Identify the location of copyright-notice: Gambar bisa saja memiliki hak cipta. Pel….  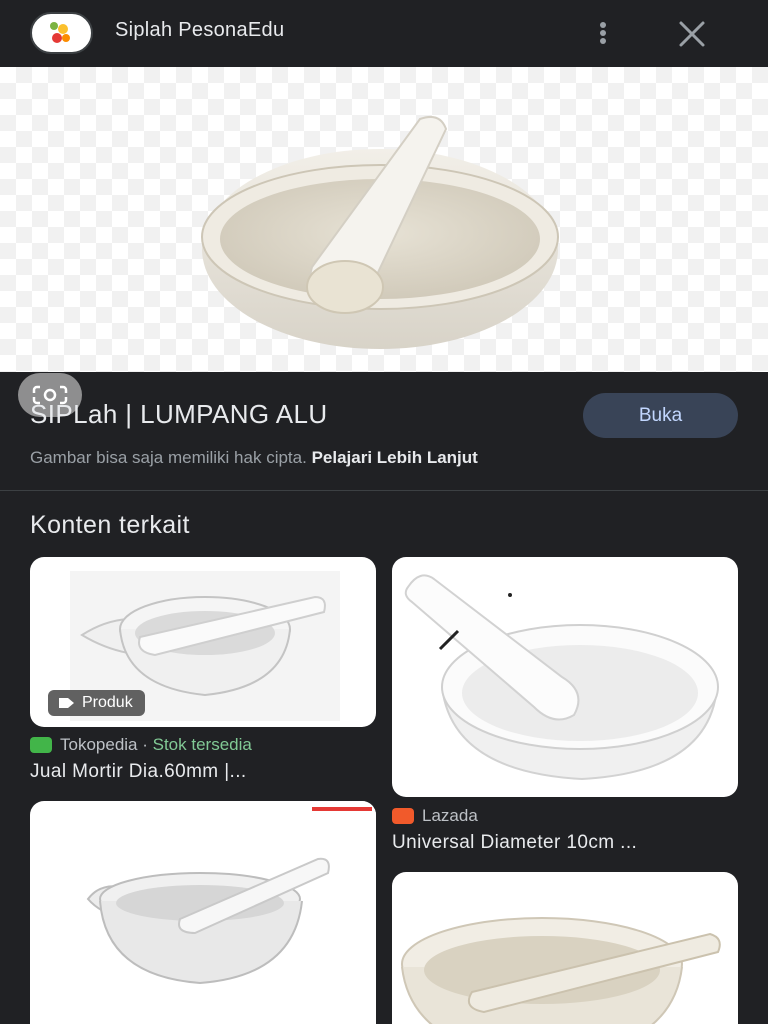
(254, 458).